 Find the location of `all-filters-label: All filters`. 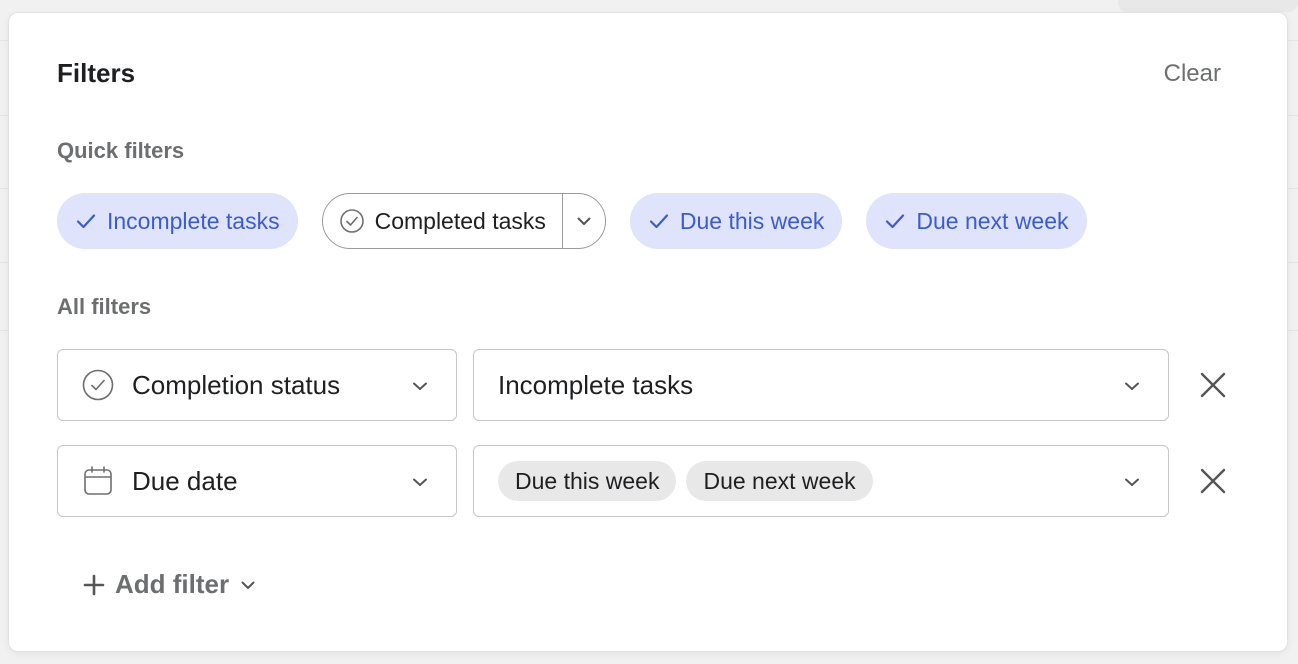

all-filters-label: All filters is located at coordinates (104, 306).